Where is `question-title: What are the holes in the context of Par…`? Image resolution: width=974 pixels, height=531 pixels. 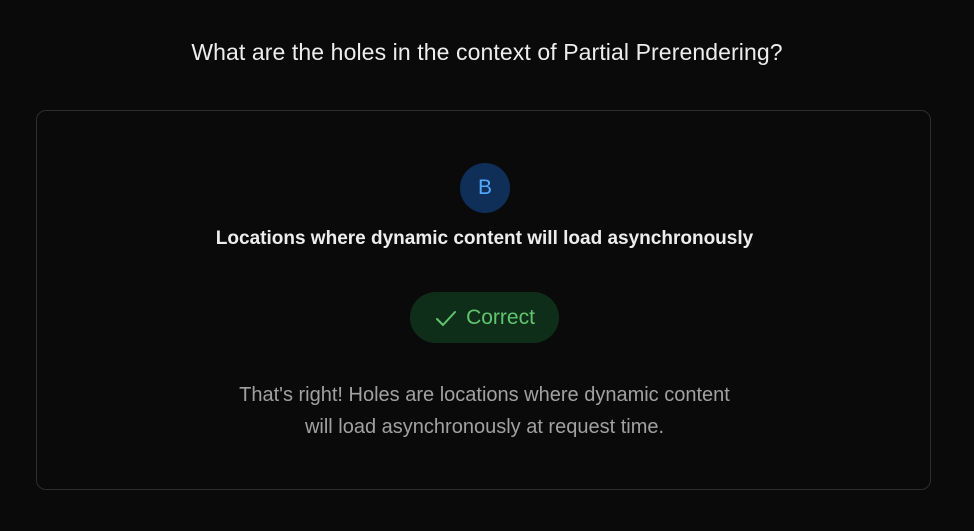 question-title: What are the holes in the context of Par… is located at coordinates (487, 52).